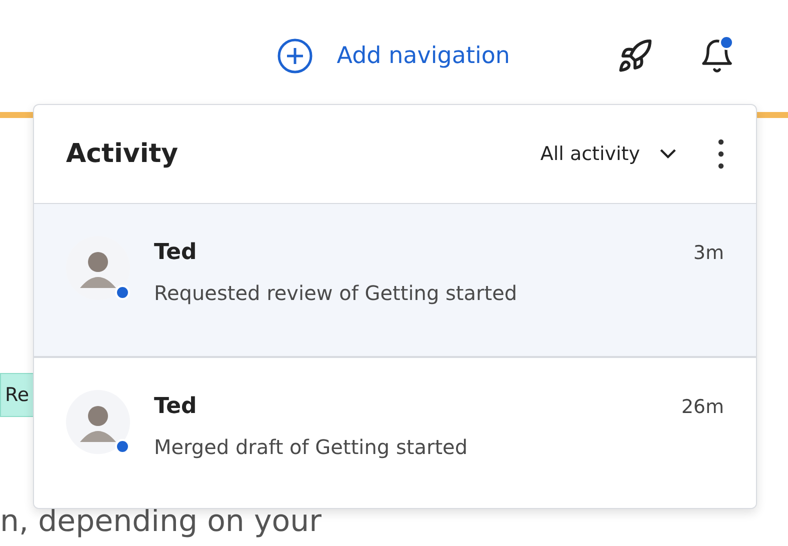  I want to click on add-navigation-button: Add navigation, so click(393, 56).